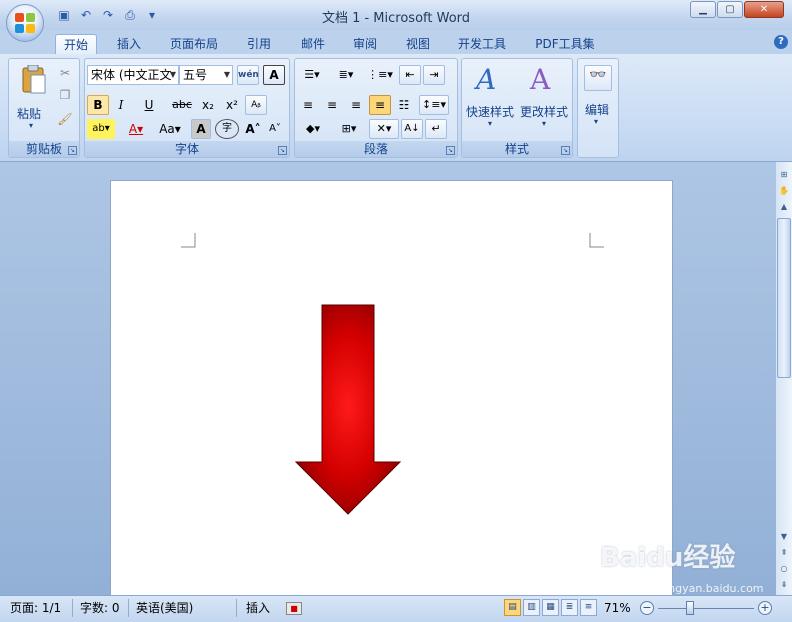 The height and width of the screenshot is (622, 792). Describe the element at coordinates (272, 128) in the screenshot. I see `shrink-font-label: A` at that location.